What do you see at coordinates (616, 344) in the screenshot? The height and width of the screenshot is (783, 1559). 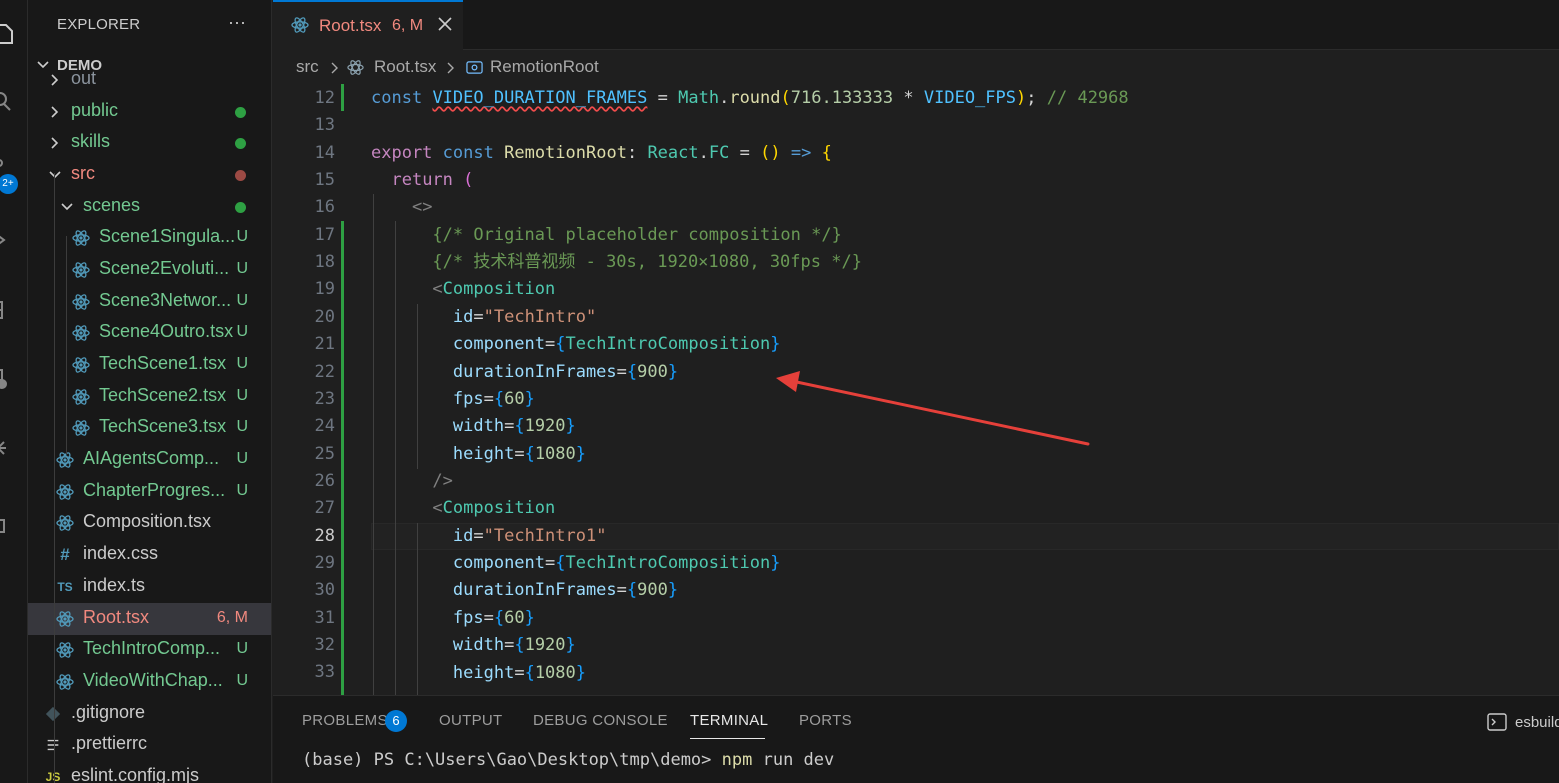 I see `code-line-21: component={TechIntroComposition}` at bounding box center [616, 344].